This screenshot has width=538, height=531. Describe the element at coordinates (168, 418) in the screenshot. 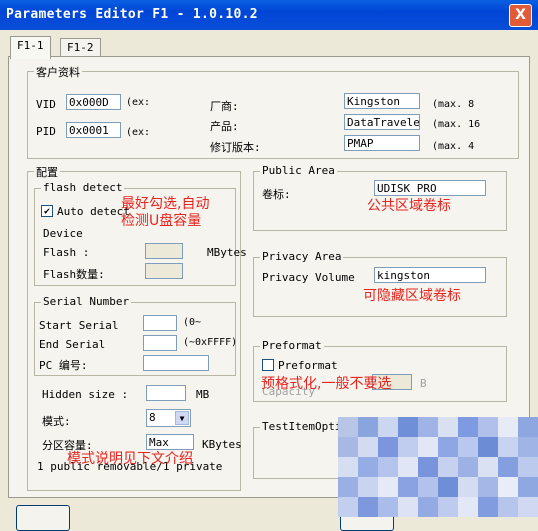

I see `mode-select: 8 ▼` at that location.